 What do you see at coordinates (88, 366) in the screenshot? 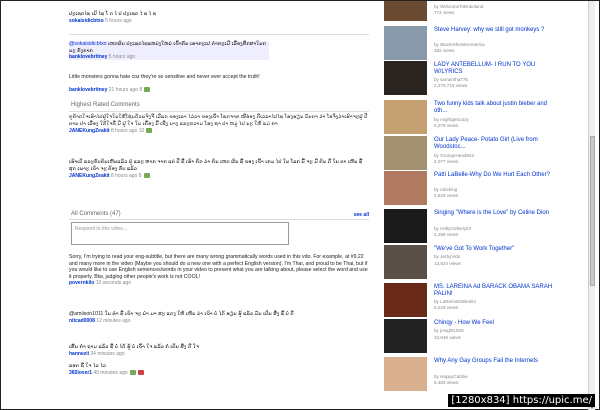
I see `comment-text: ລອດ ທີ່ ໃຈ ໄວ ໄວ` at bounding box center [88, 366].